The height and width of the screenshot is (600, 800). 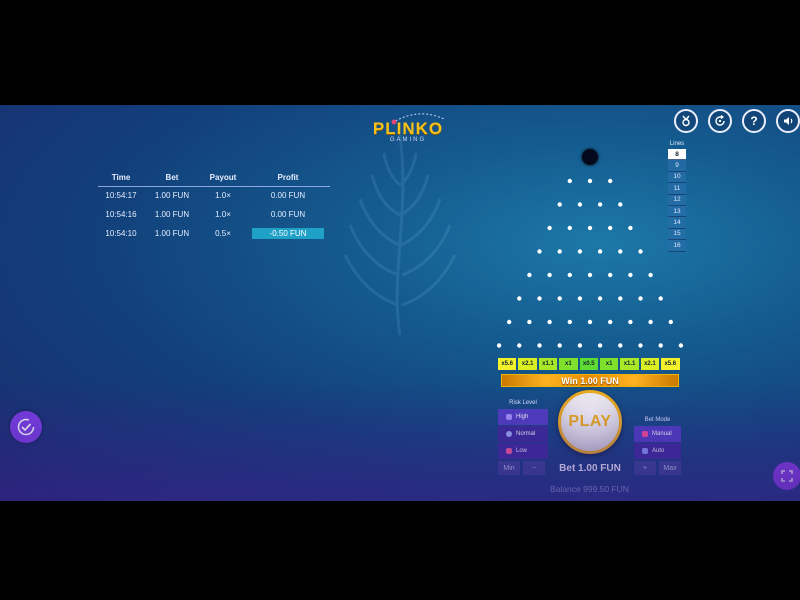 What do you see at coordinates (645, 468) in the screenshot?
I see `bet-increase-button: +` at bounding box center [645, 468].